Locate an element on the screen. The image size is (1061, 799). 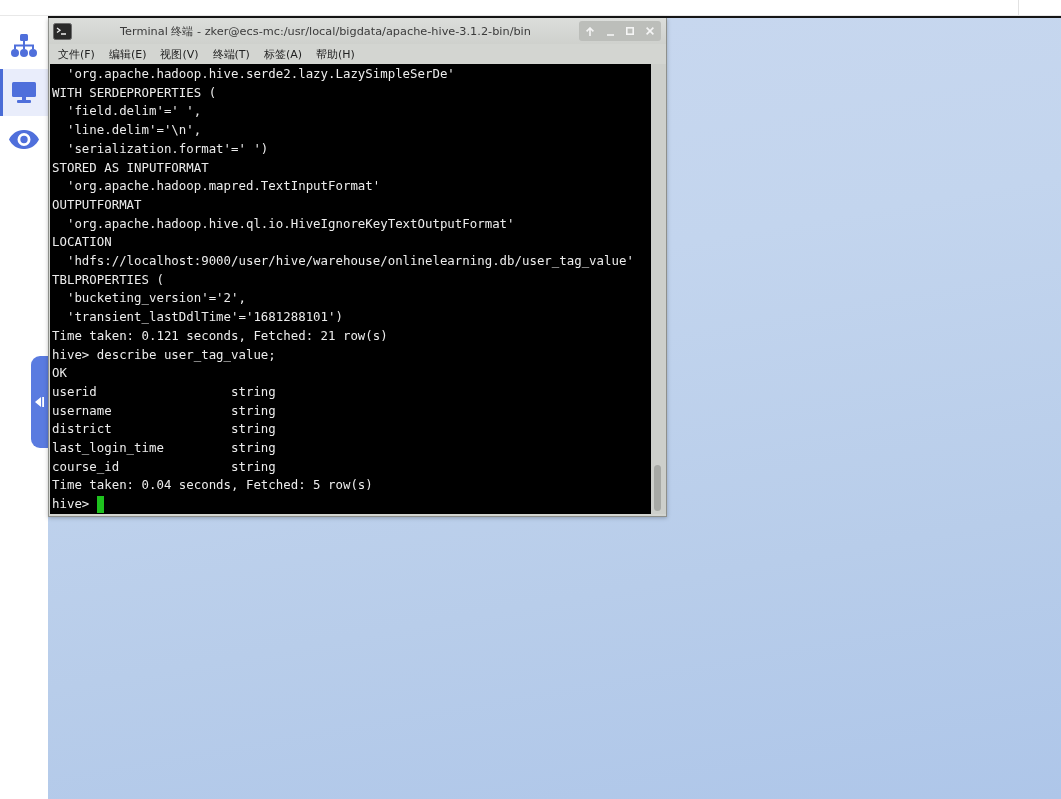
terminal-line: 'transient_lastDdlTime'='1681288101') is located at coordinates (204, 317).